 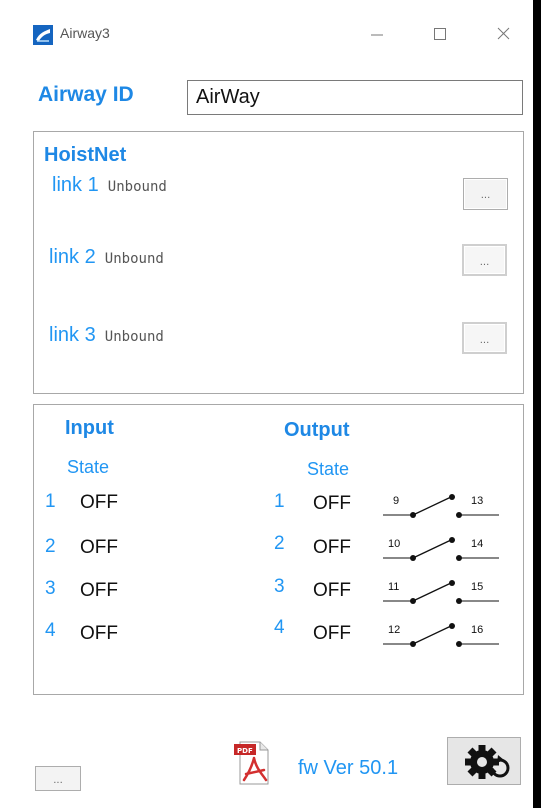 I want to click on minimize-button, so click(x=377, y=34).